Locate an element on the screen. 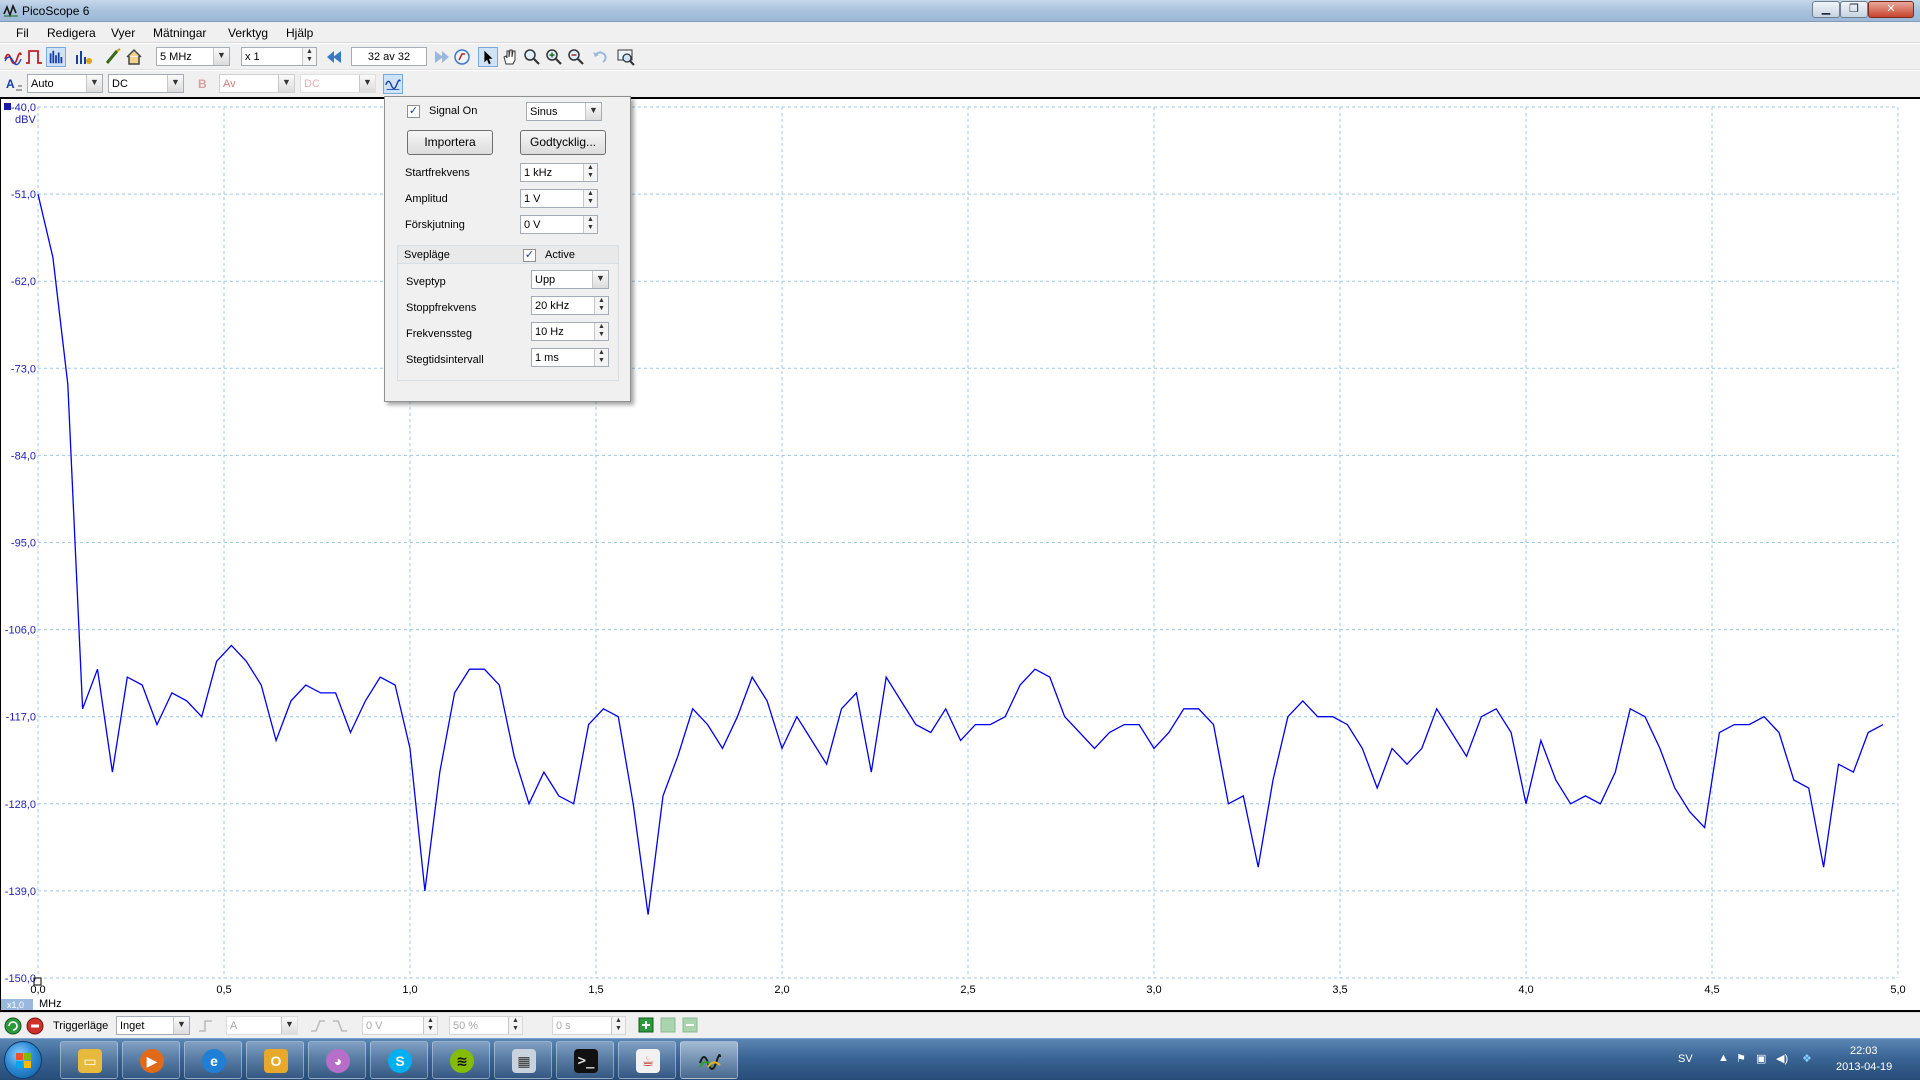 The width and height of the screenshot is (1920, 1083). channel-b-range-select: Av ▼ is located at coordinates (257, 83).